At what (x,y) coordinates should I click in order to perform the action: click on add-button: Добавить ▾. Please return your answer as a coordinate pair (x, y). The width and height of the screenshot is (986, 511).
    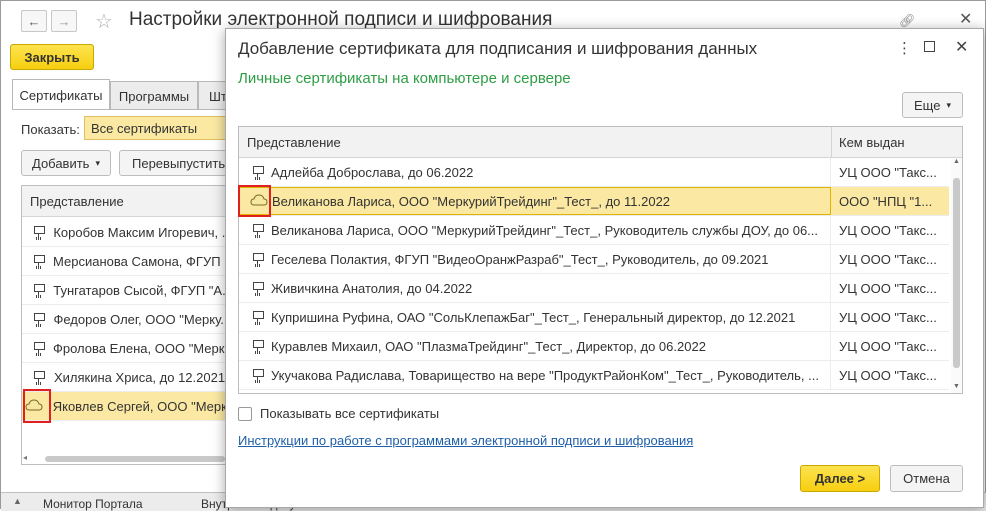
    Looking at the image, I should click on (66, 163).